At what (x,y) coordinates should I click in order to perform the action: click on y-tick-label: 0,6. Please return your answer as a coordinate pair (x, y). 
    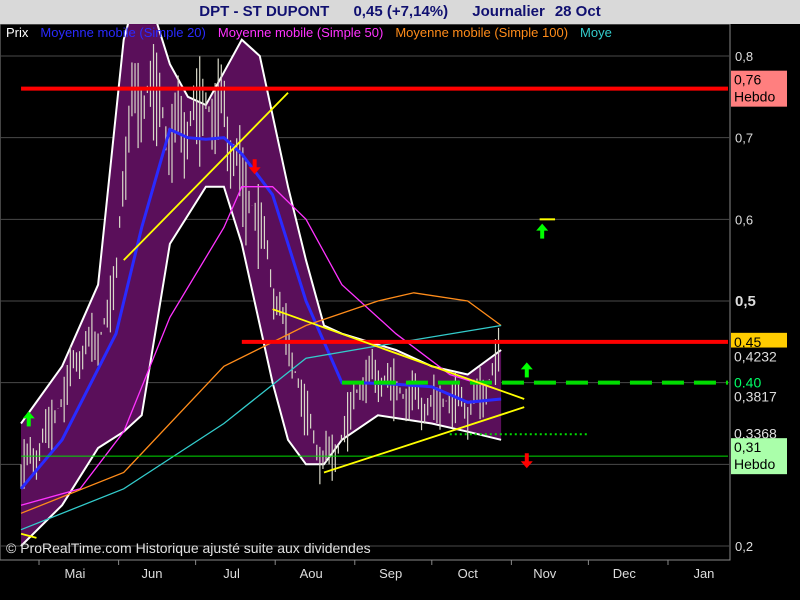
    Looking at the image, I should click on (744, 219).